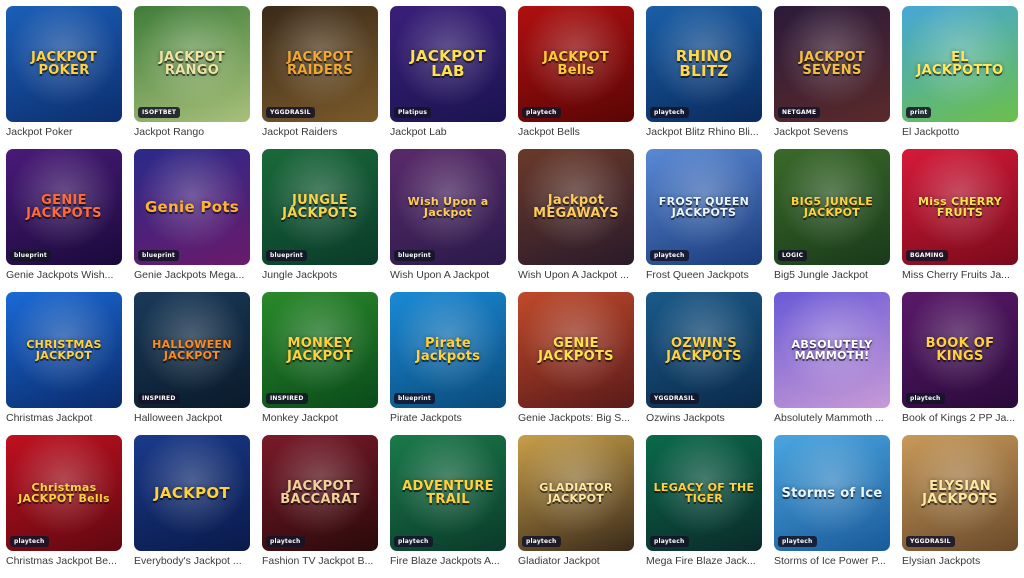 This screenshot has height=578, width=1024. I want to click on game-title: Pirate Jackpots, so click(448, 418).